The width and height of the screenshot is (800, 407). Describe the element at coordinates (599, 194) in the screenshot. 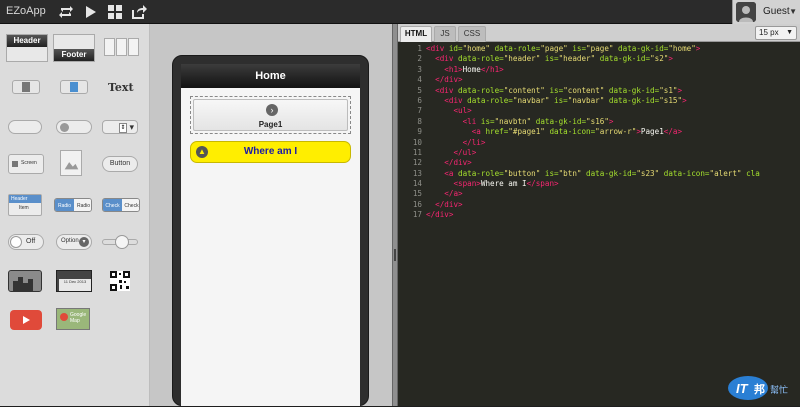

I see `code-line: 15 </a>` at that location.